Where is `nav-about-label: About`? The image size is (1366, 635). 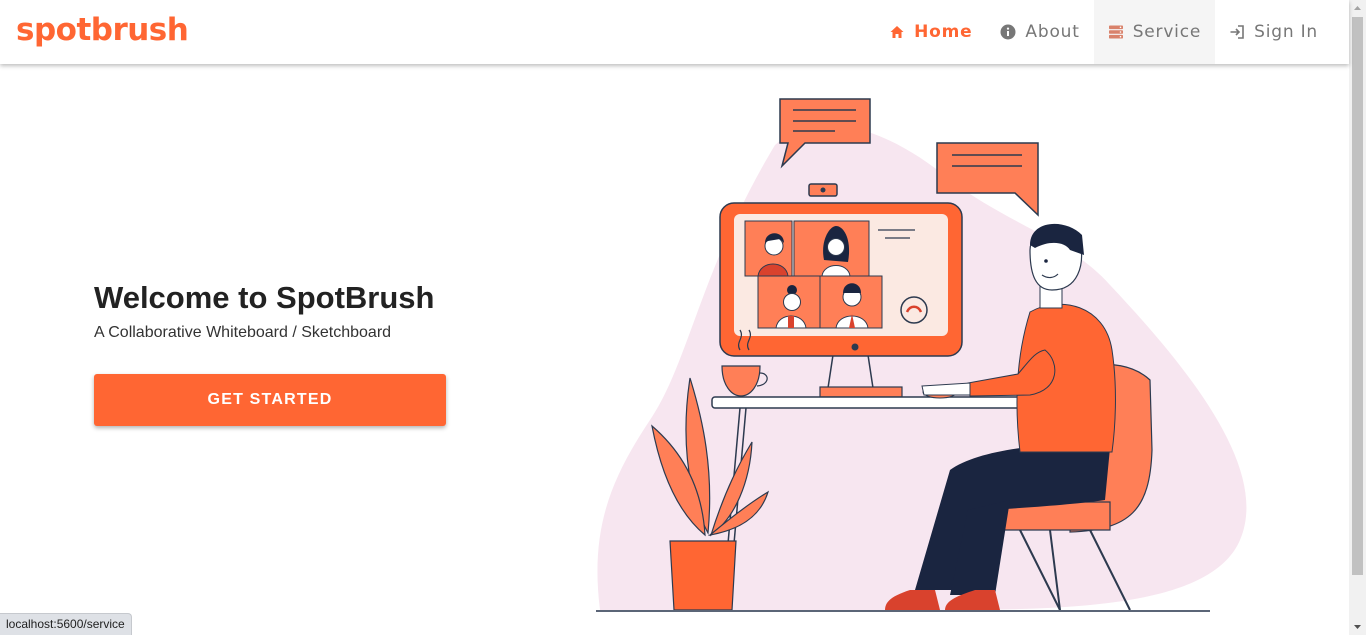 nav-about-label: About is located at coordinates (1052, 32).